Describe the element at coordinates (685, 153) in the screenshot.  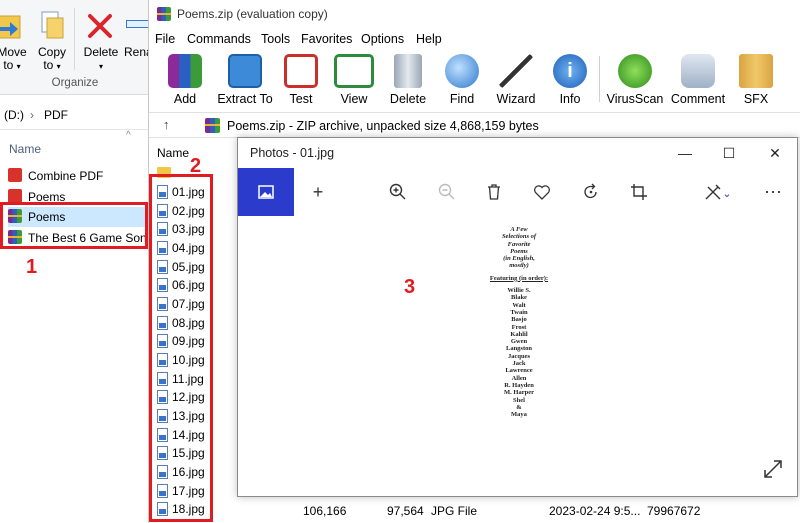
I see `minimize-button: —` at that location.